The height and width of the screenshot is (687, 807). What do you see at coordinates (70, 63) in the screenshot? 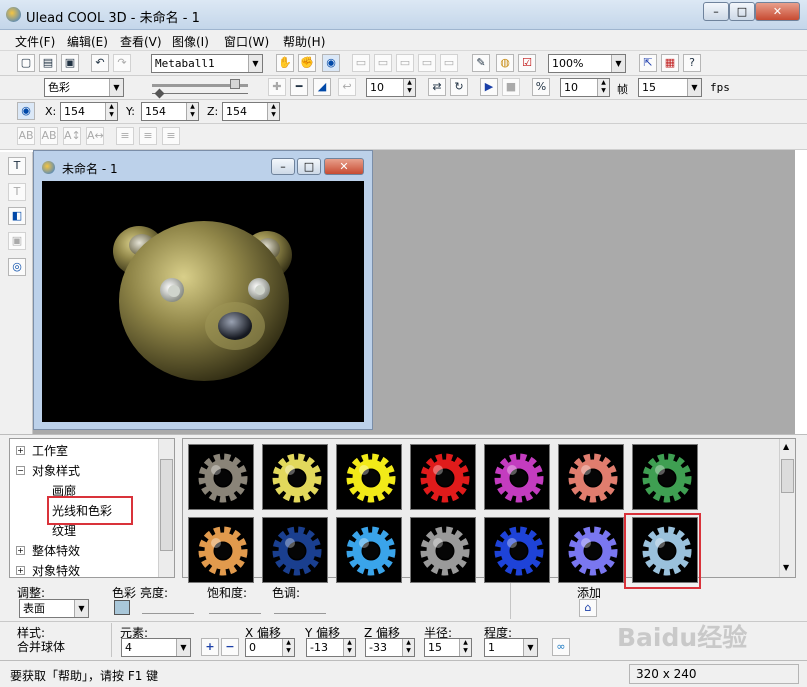
I see `save-icon: ▣` at bounding box center [70, 63].